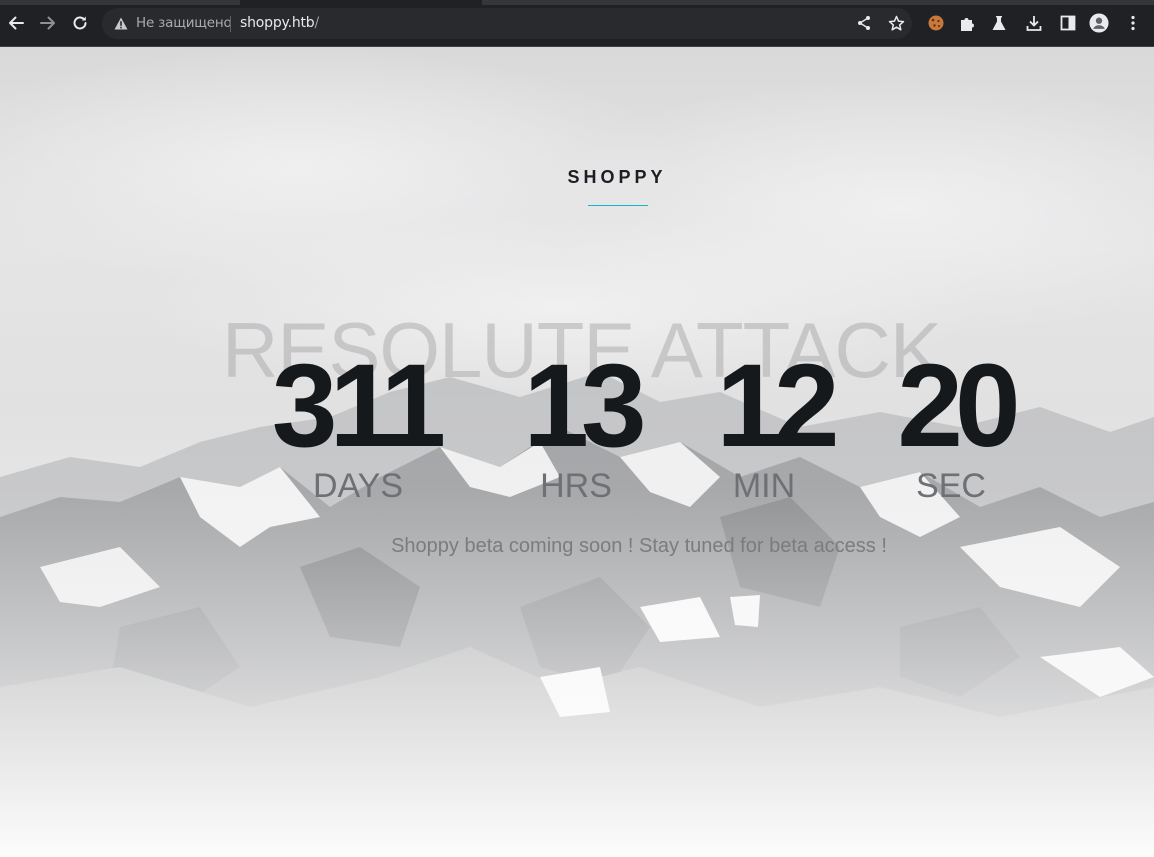  I want to click on brand-title: SHOPPY, so click(617, 177).